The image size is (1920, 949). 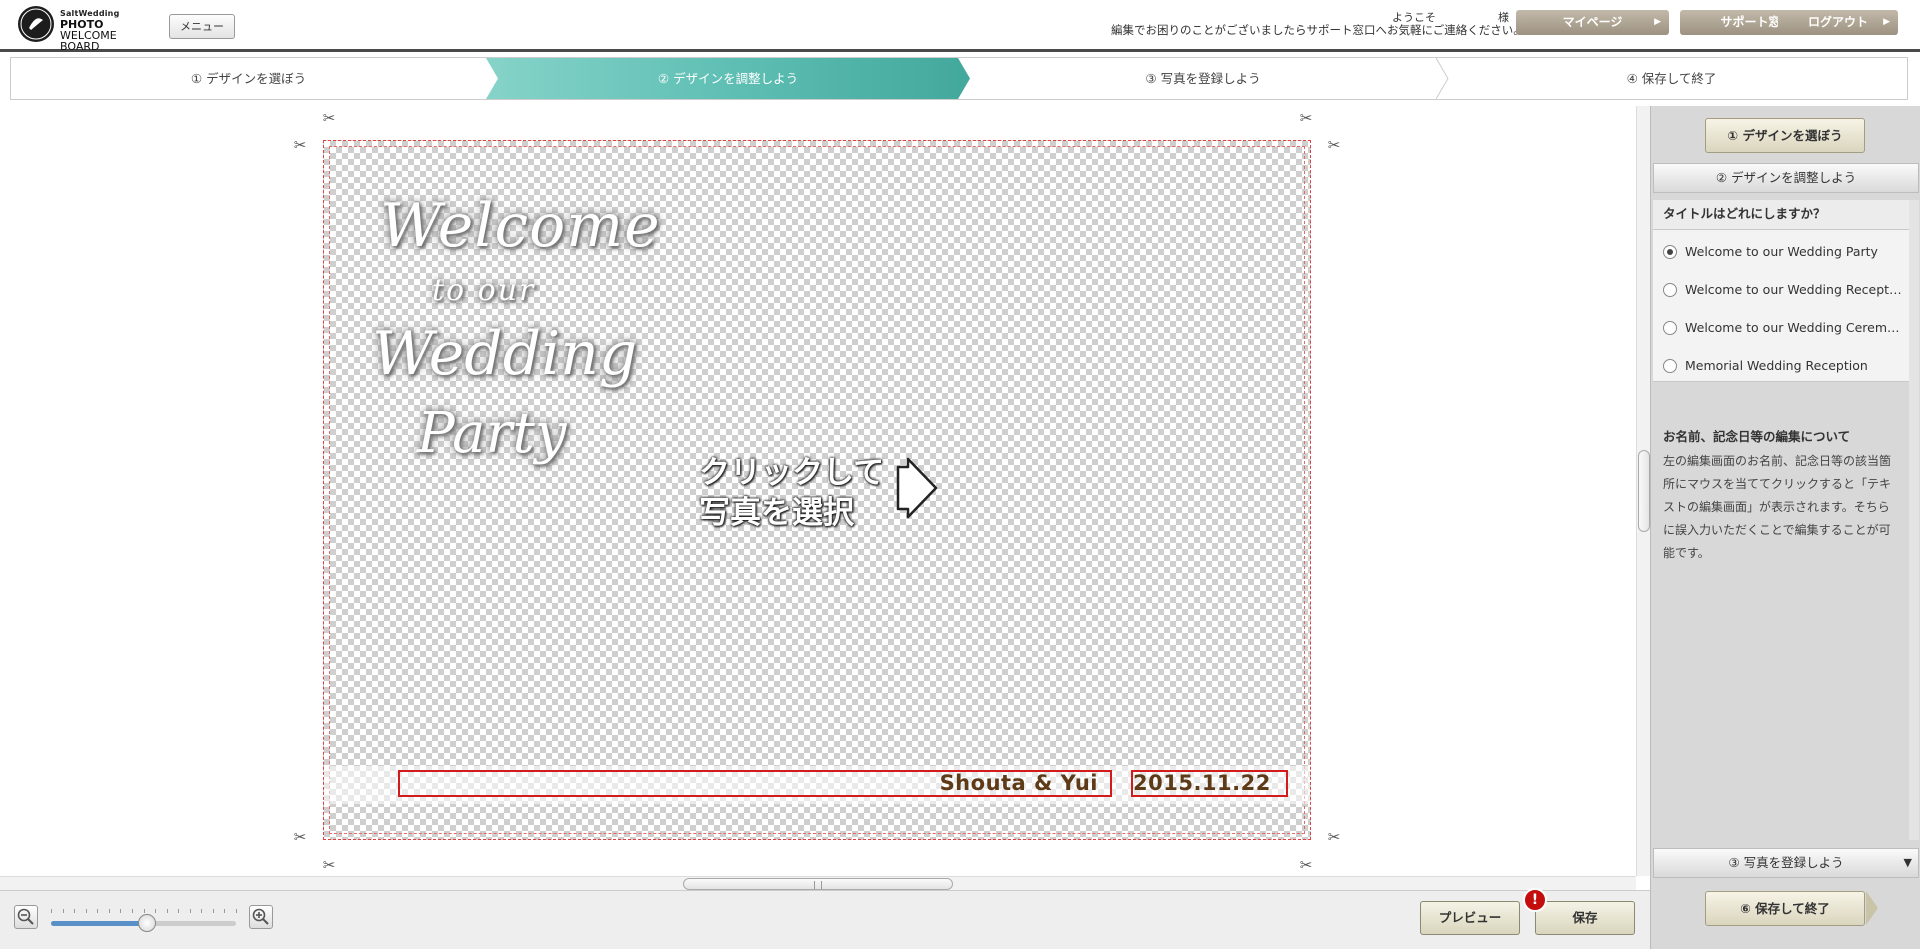 I want to click on title-option: Welcome to our Wedding Ceremony, so click(x=1783, y=328).